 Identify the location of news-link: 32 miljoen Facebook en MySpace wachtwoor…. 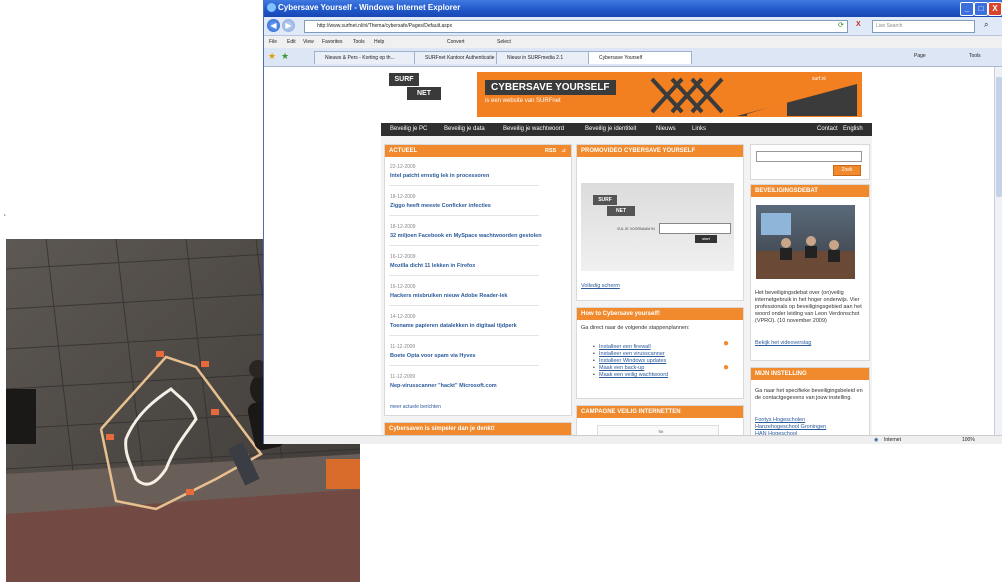
(466, 236).